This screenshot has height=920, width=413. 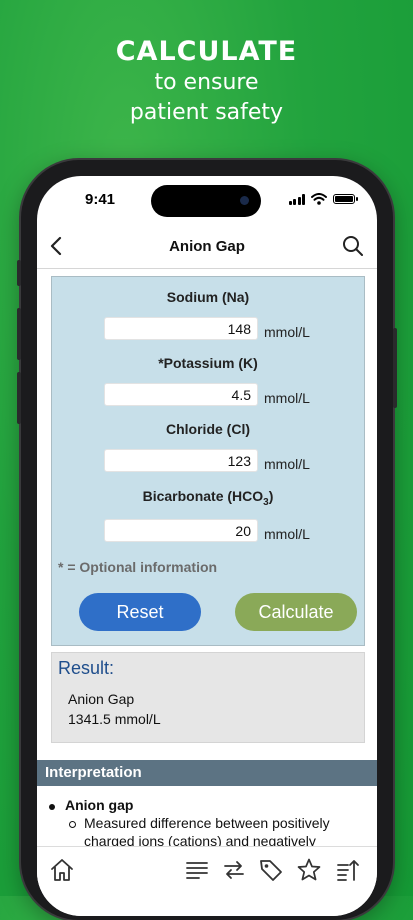 What do you see at coordinates (271, 870) in the screenshot?
I see `tag-icon` at bounding box center [271, 870].